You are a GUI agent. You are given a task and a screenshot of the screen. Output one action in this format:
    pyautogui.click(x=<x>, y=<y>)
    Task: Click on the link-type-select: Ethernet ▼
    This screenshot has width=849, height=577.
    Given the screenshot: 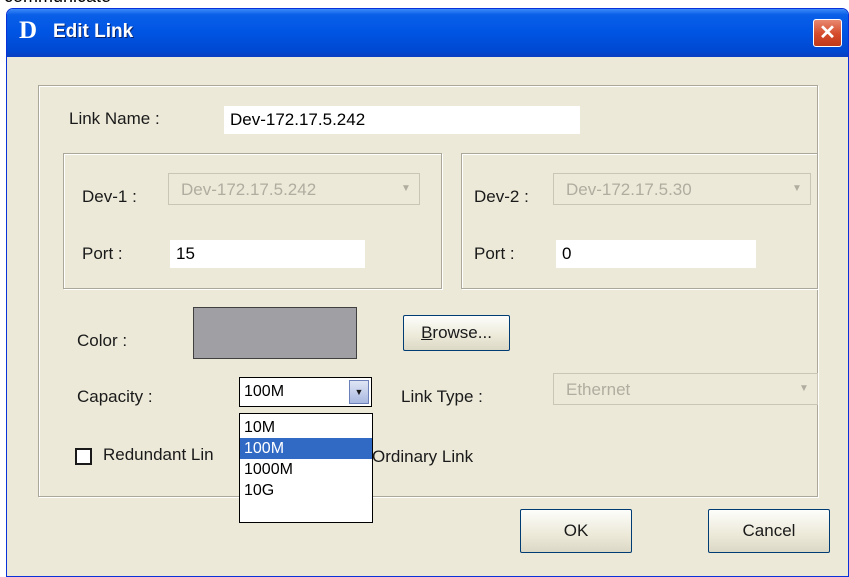 What is the action you would take?
    pyautogui.click(x=685, y=389)
    